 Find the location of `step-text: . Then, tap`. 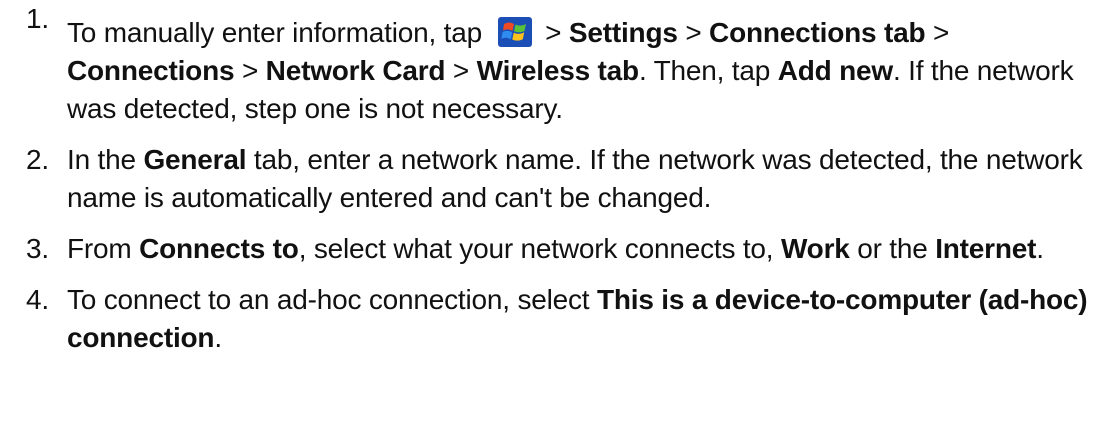

step-text: . Then, tap is located at coordinates (708, 70).